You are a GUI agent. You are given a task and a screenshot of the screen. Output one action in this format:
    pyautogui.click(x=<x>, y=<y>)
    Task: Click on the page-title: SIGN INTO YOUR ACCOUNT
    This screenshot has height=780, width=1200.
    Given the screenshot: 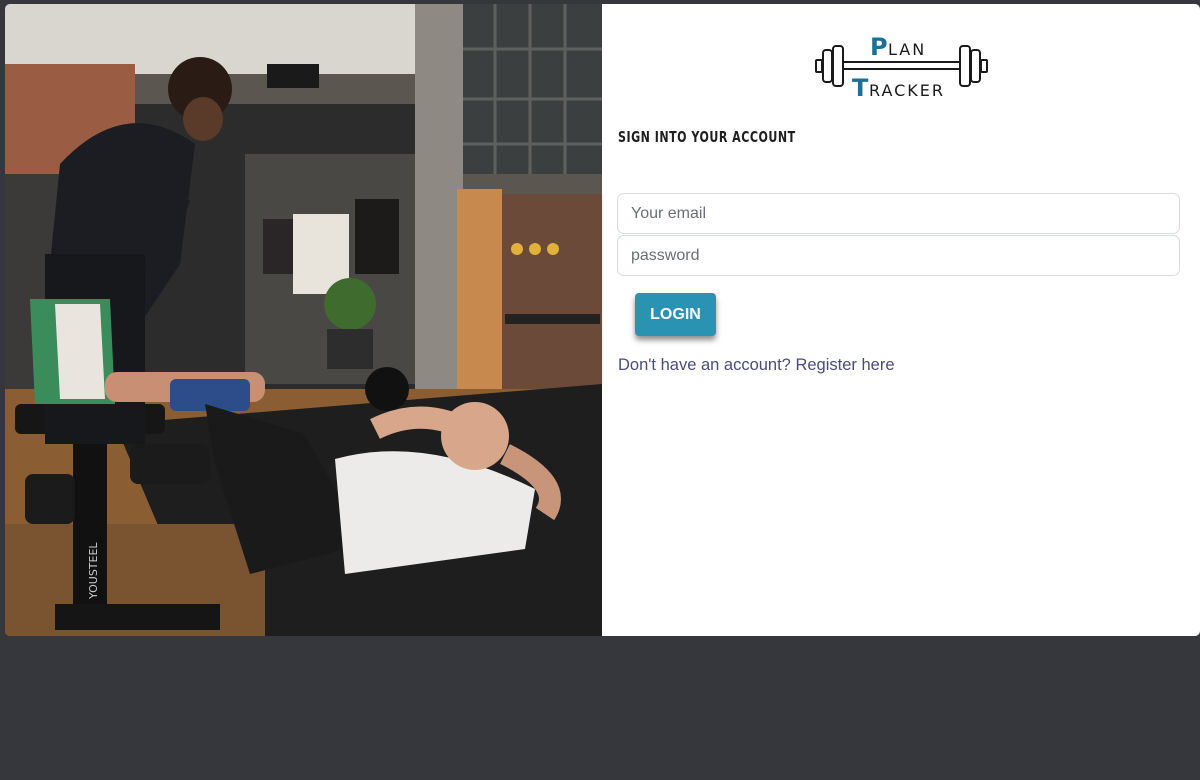 What is the action you would take?
    pyautogui.click(x=707, y=137)
    